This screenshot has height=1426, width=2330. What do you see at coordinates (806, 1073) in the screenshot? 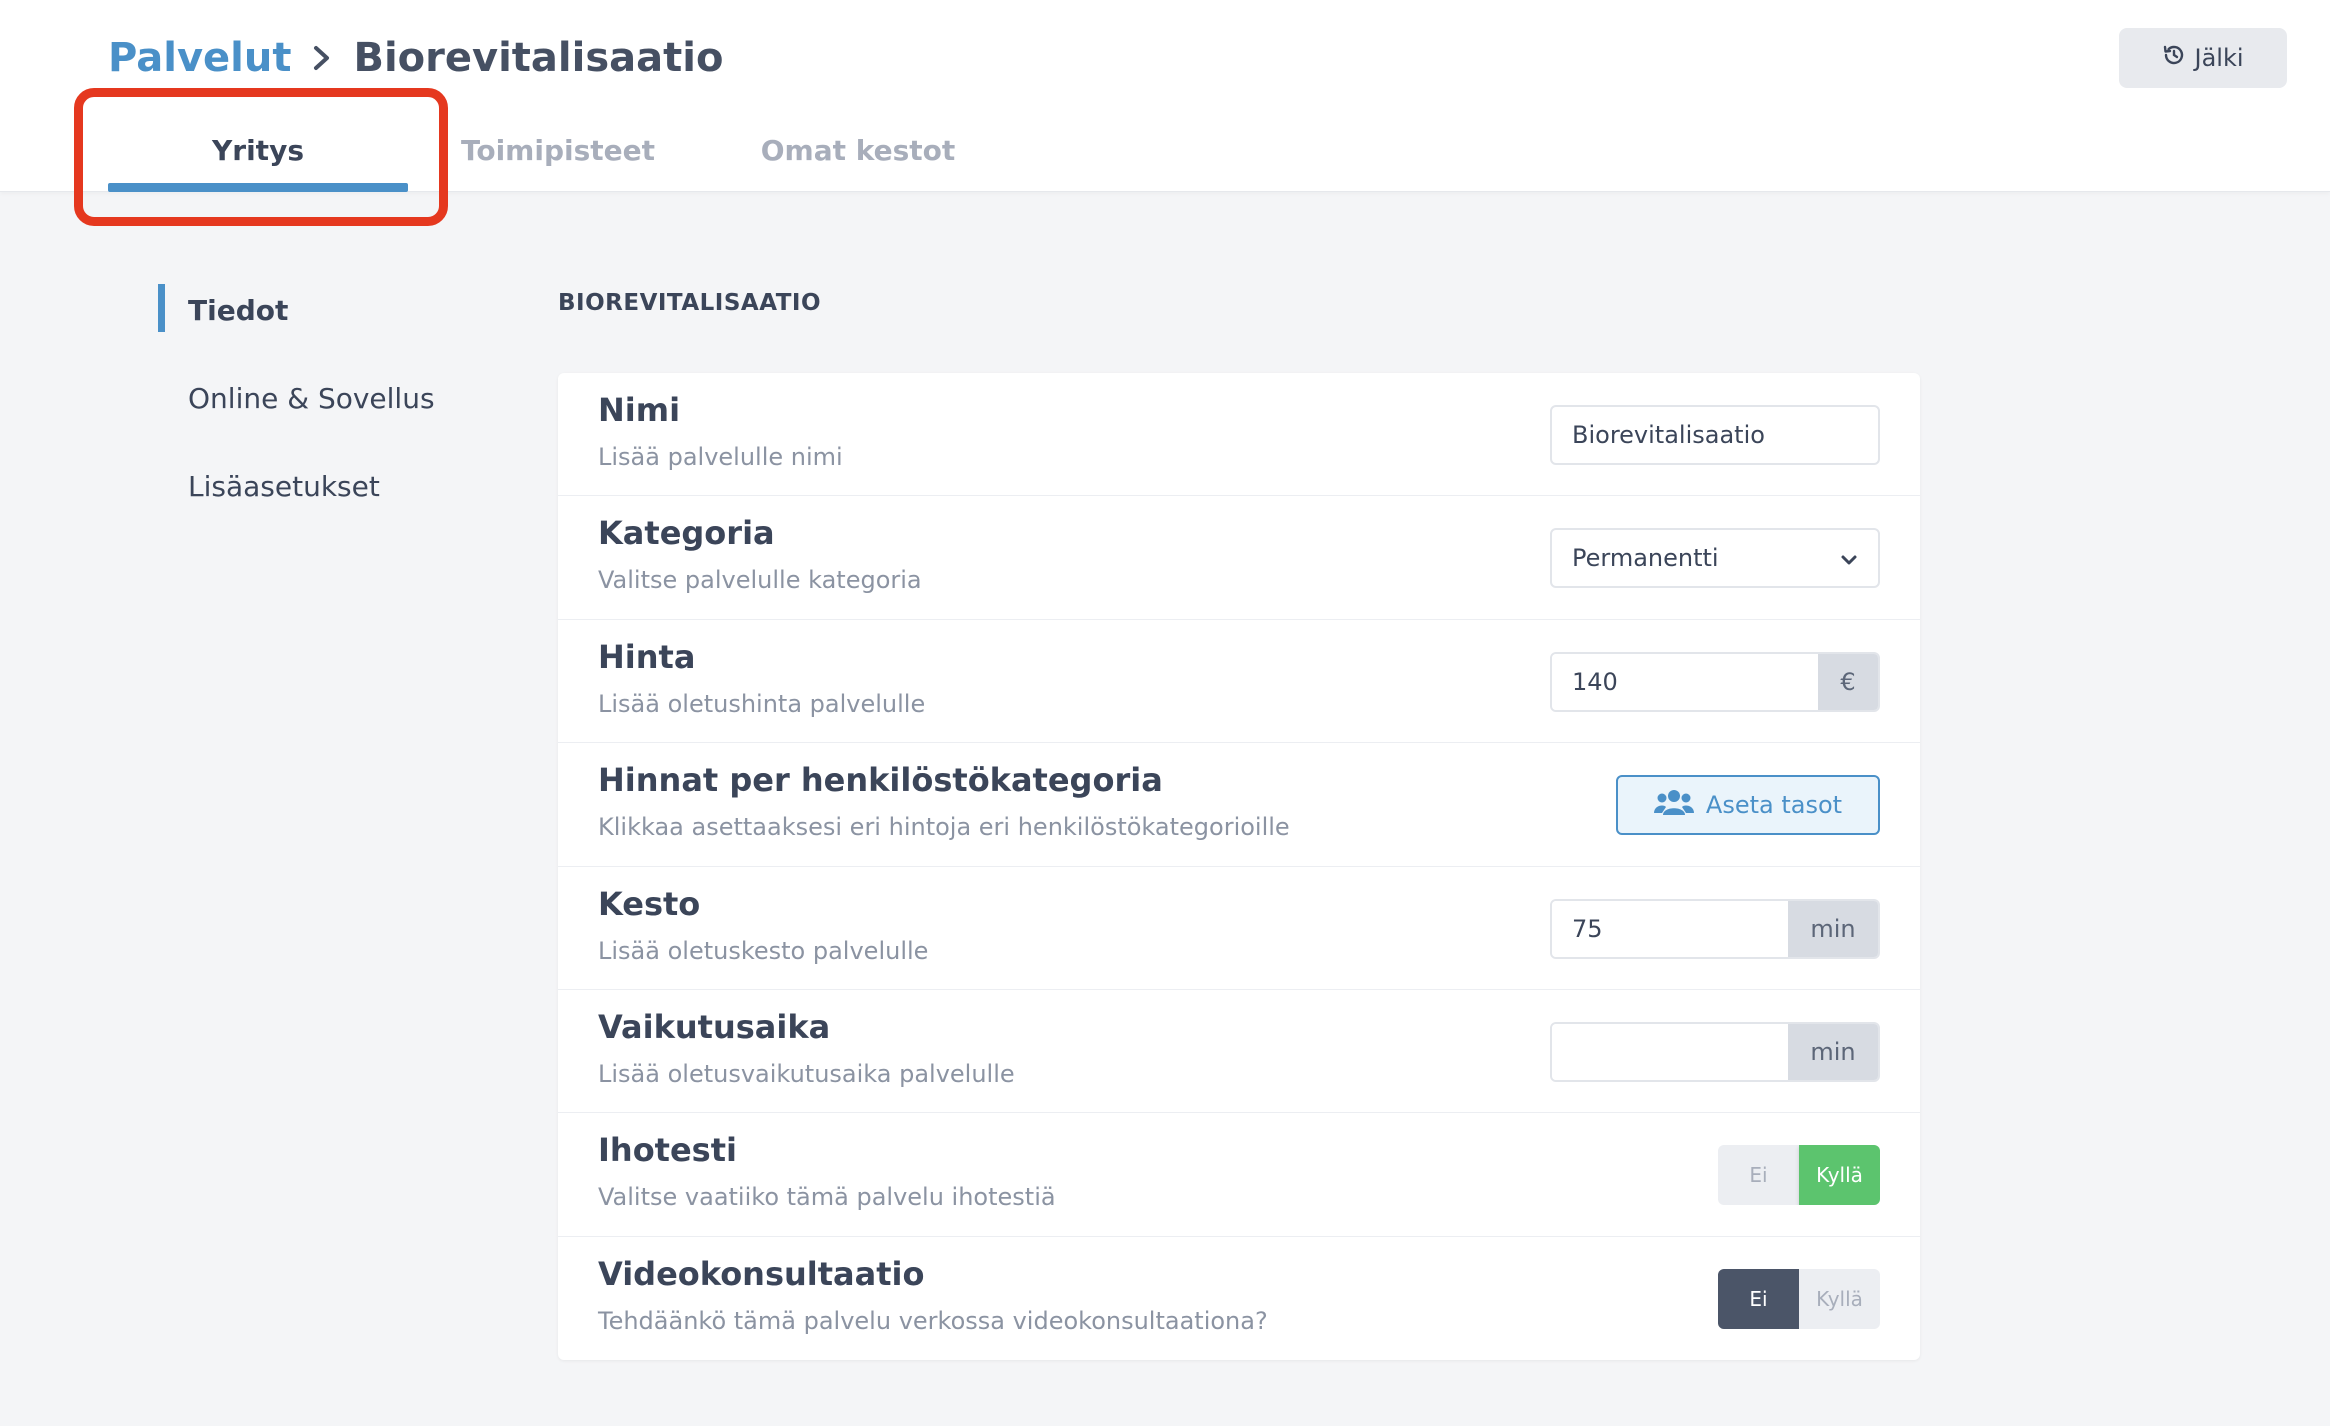
I see `row-description: Lisää oletusvaikutusaika palvelulle` at bounding box center [806, 1073].